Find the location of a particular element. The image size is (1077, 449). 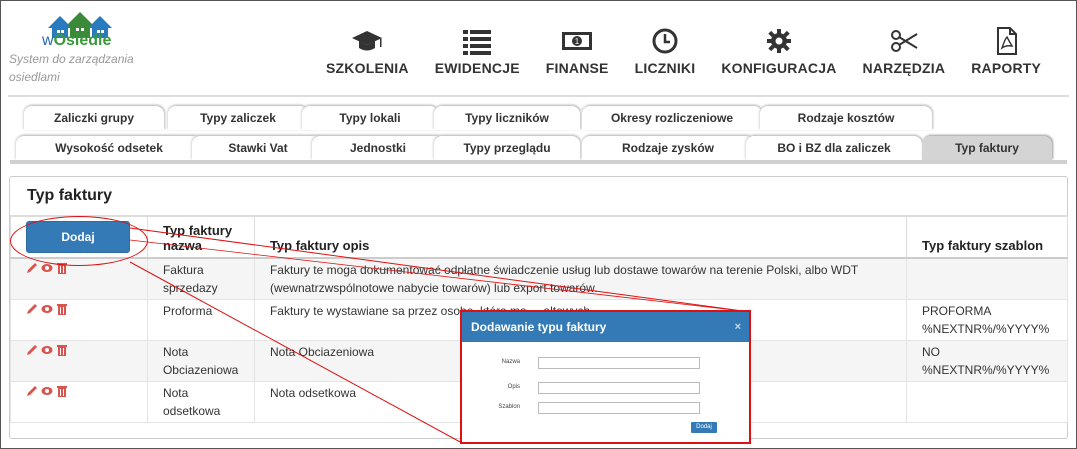

nav-liczniki: LICZNIKI is located at coordinates (665, 49).